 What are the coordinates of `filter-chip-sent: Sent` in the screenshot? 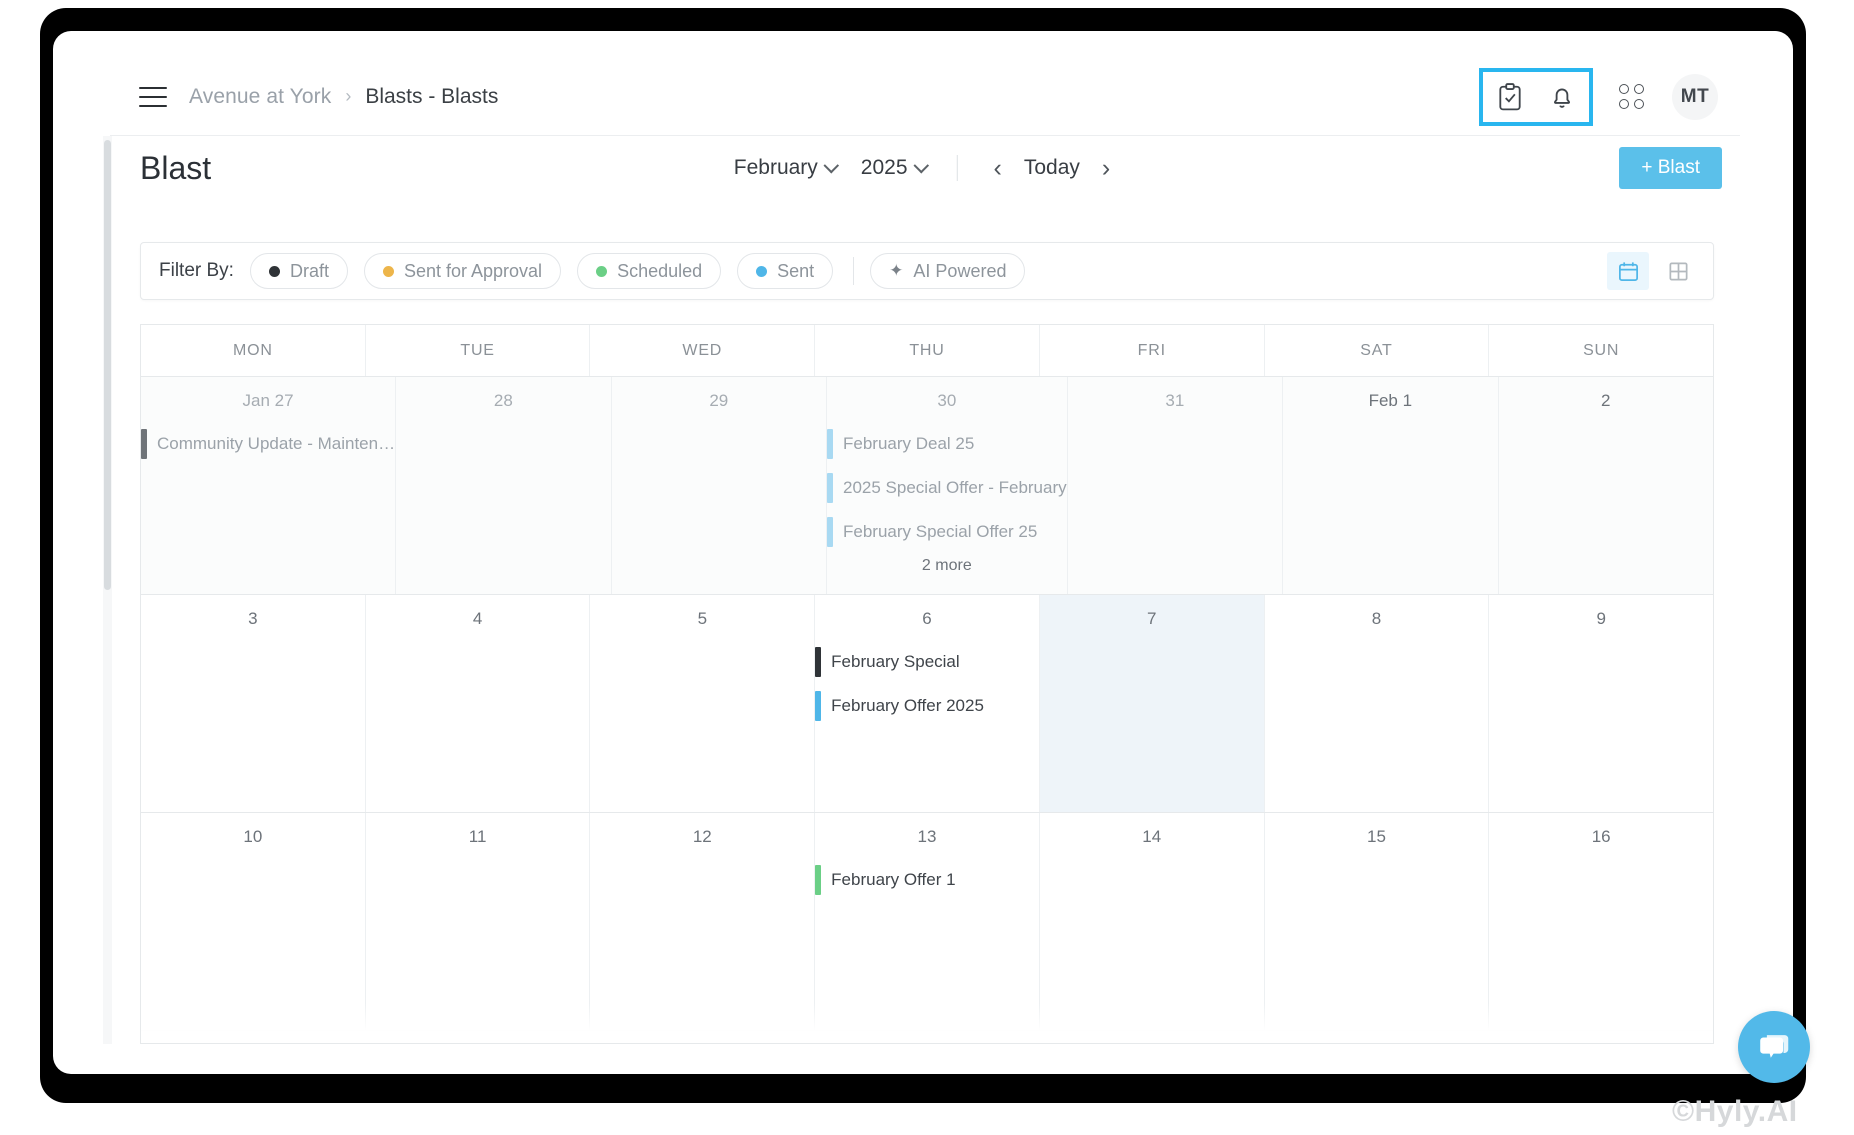 It's located at (785, 271).